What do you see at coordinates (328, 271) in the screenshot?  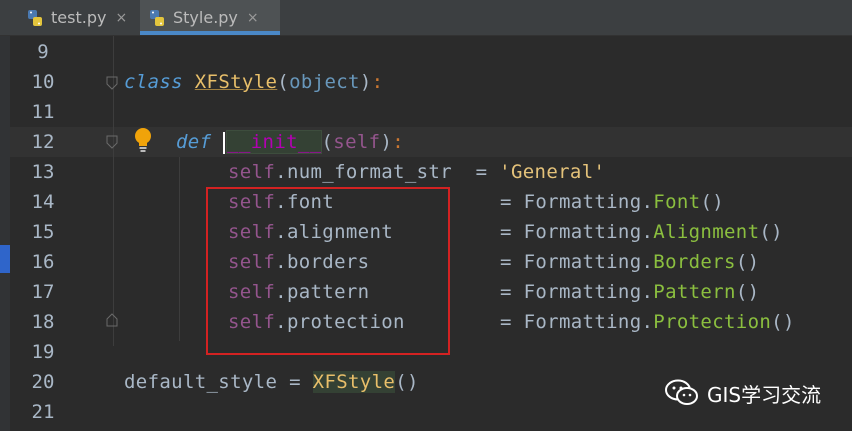 I see `highlight-annotation-box` at bounding box center [328, 271].